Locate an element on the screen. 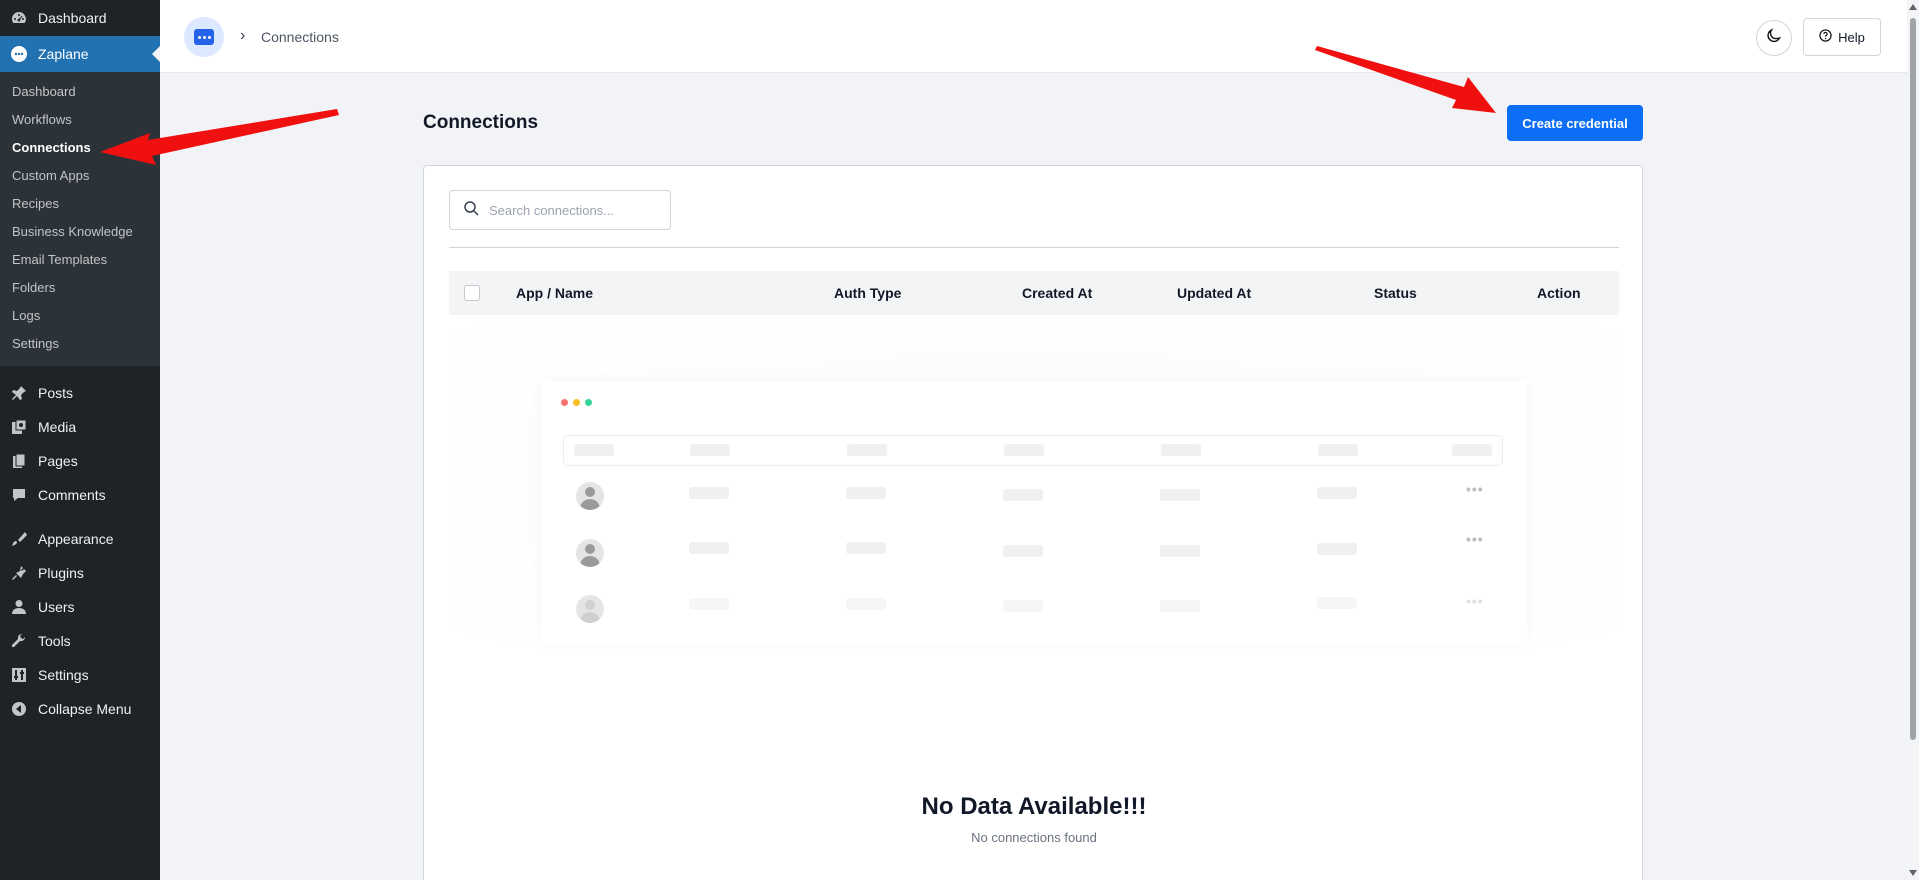 The height and width of the screenshot is (880, 1919). submenu-custom-apps: Custom Apps is located at coordinates (80, 176).